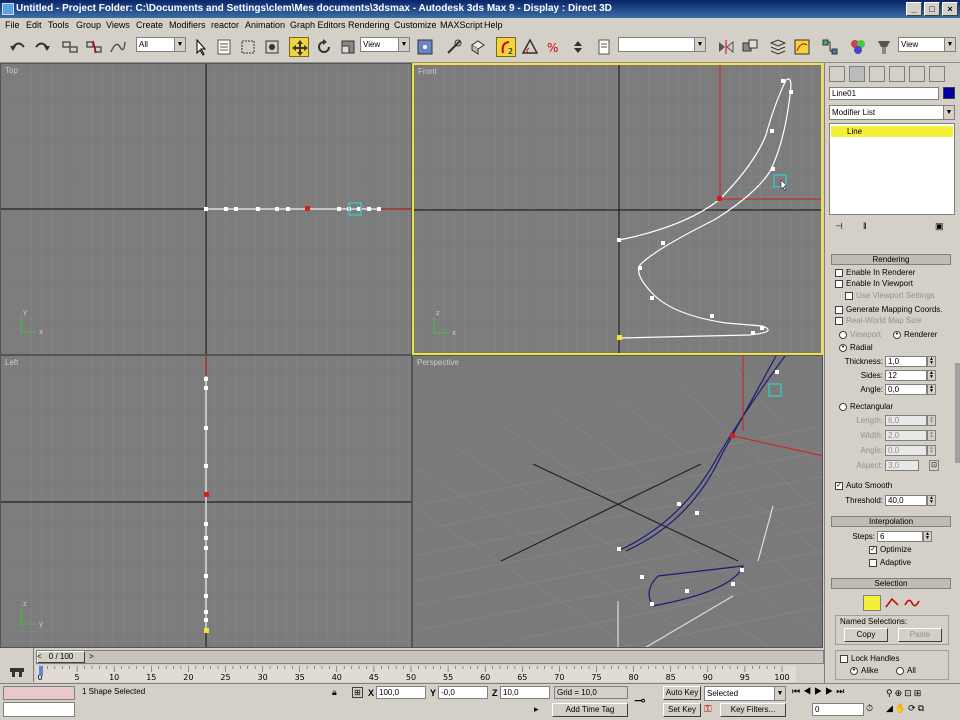 This screenshot has height=720, width=960. Describe the element at coordinates (872, 603) in the screenshot. I see `vertex-level-icon` at that location.